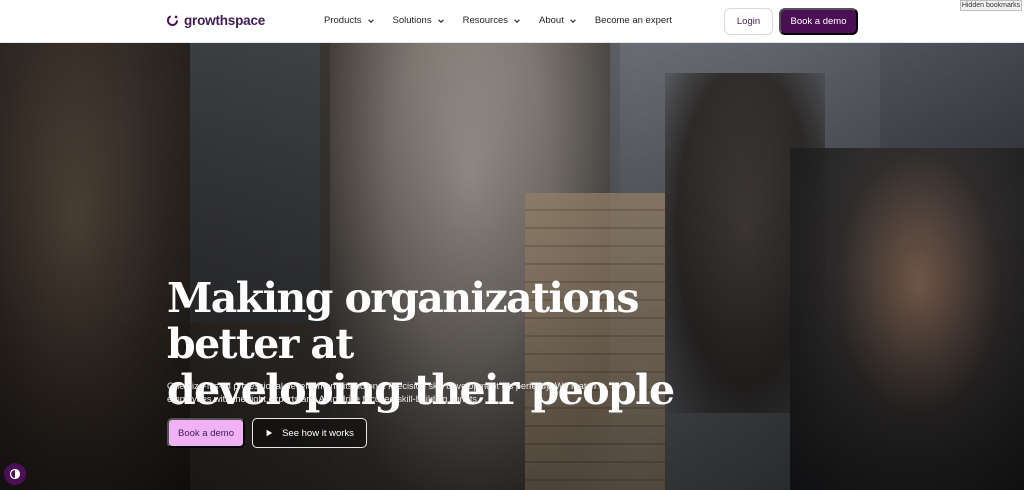 This screenshot has width=1024, height=490. What do you see at coordinates (748, 21) in the screenshot?
I see `login-button: Login` at bounding box center [748, 21].